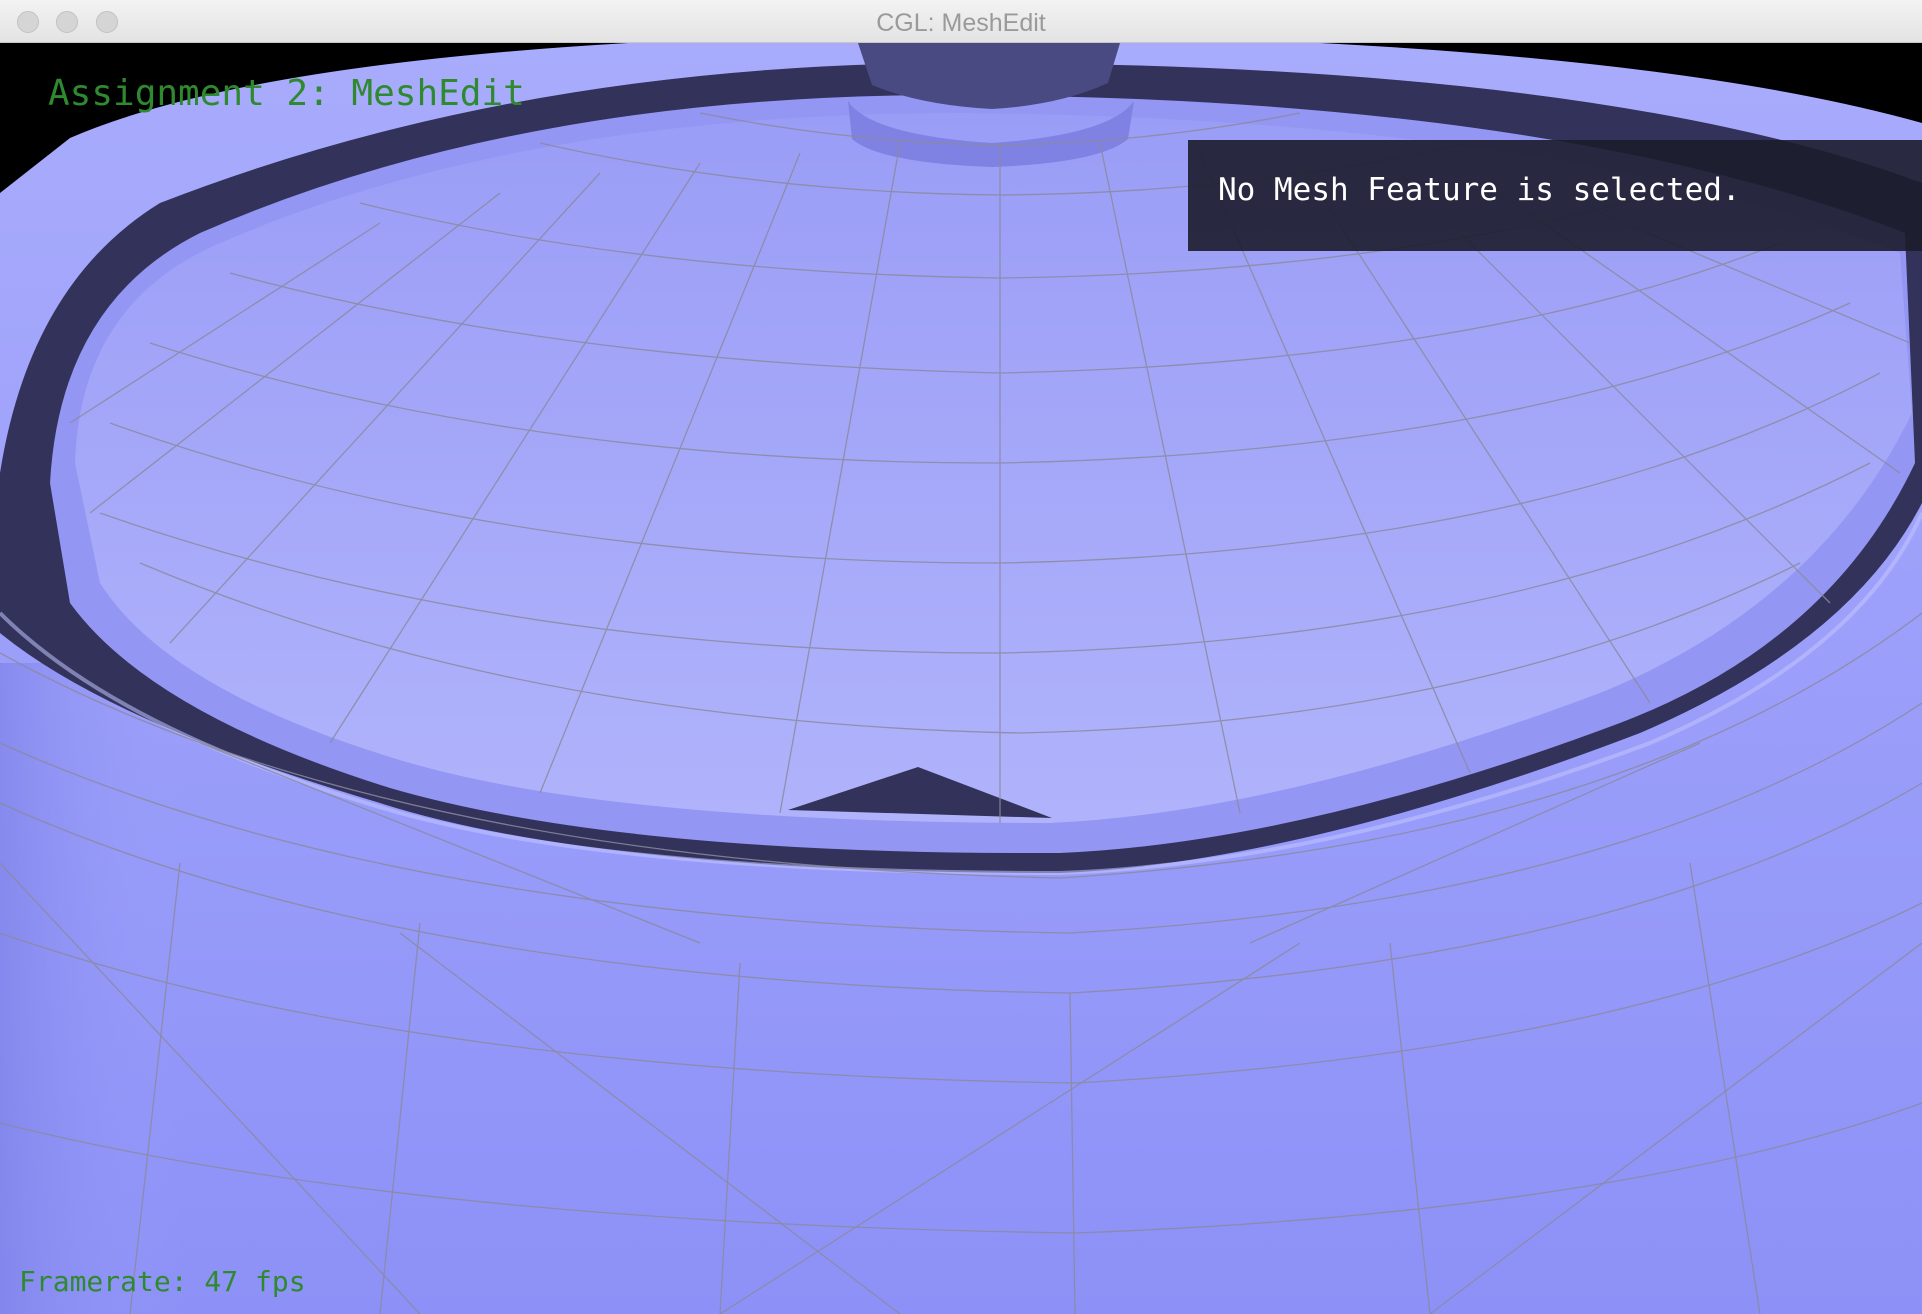  What do you see at coordinates (1479, 190) in the screenshot?
I see `selection-status-text: No Mesh Feature is selected.` at bounding box center [1479, 190].